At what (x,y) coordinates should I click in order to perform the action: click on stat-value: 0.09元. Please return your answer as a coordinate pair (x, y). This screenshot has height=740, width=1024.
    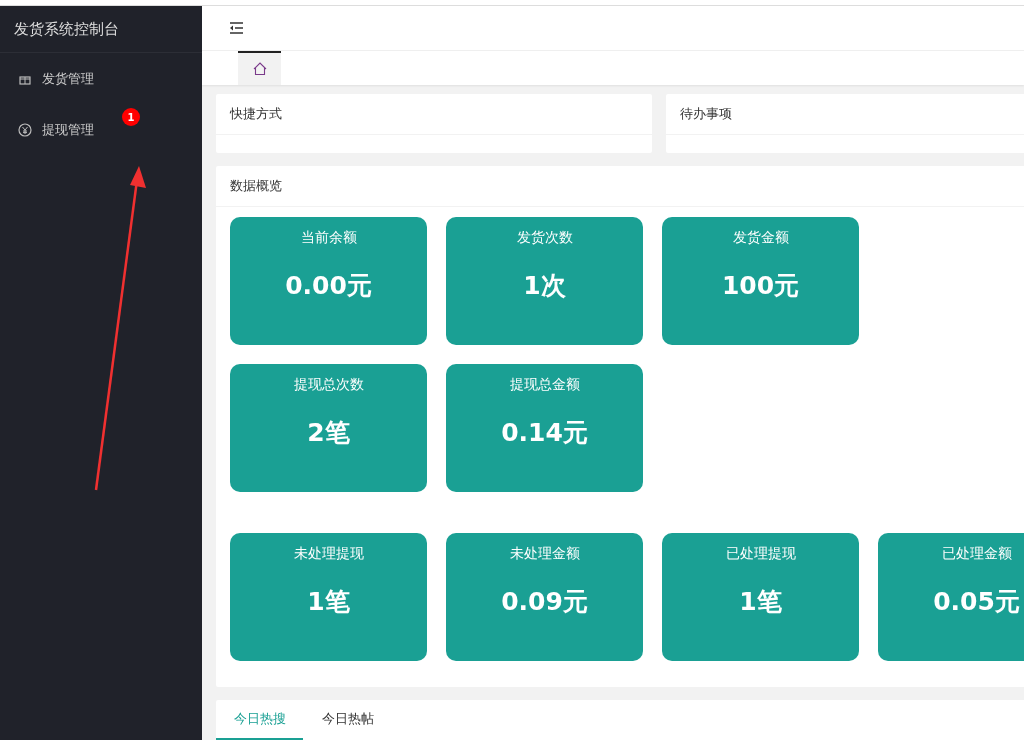
    Looking at the image, I should click on (544, 602).